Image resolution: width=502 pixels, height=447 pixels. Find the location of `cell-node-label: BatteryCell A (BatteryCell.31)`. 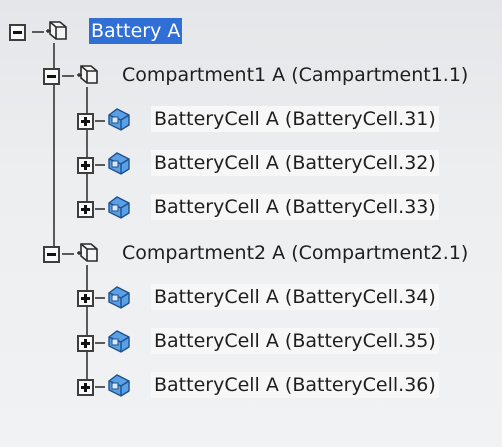

cell-node-label: BatteryCell A (BatteryCell.31) is located at coordinates (295, 119).